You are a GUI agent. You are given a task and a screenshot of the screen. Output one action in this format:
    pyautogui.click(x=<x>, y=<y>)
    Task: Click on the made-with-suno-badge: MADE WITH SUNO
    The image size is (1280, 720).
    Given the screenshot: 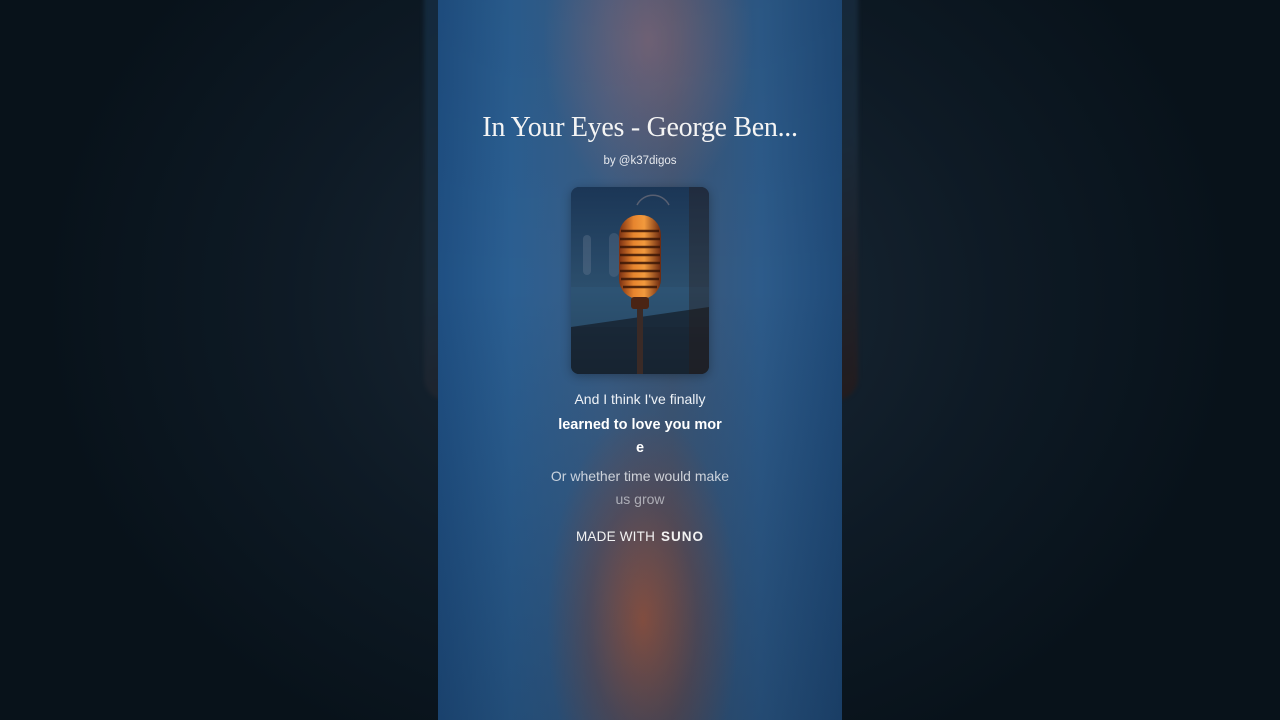 What is the action you would take?
    pyautogui.click(x=640, y=536)
    